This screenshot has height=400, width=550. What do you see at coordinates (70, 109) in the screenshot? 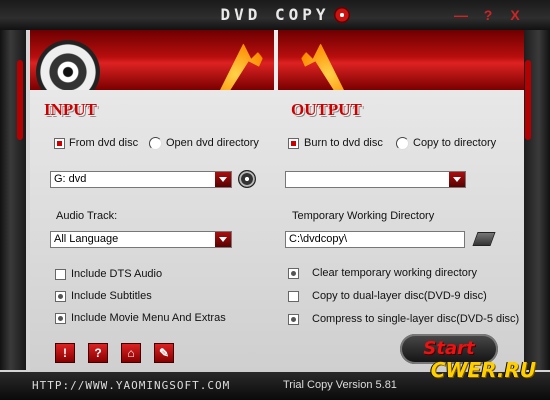
I see `input-heading: INPUT` at bounding box center [70, 109].